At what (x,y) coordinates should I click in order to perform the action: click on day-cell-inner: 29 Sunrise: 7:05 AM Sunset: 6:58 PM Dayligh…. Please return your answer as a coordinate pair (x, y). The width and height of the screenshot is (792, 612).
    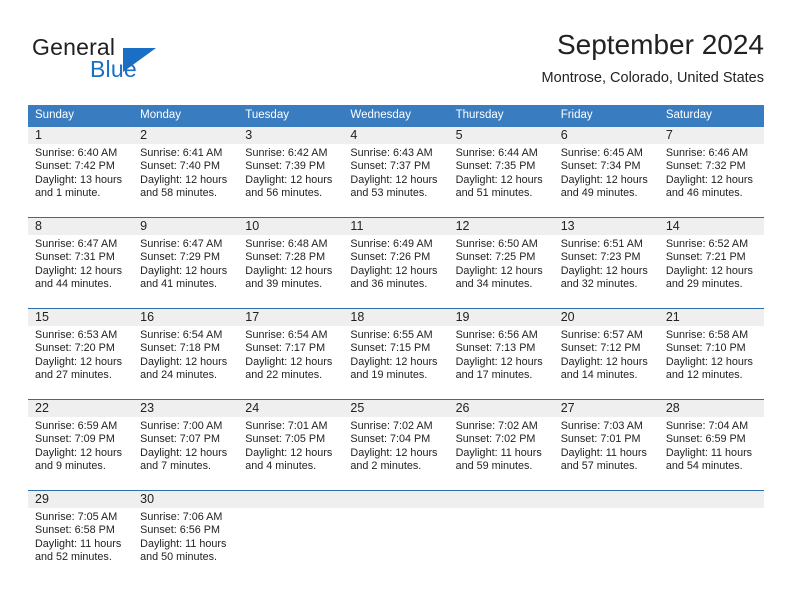
    Looking at the image, I should click on (81, 536).